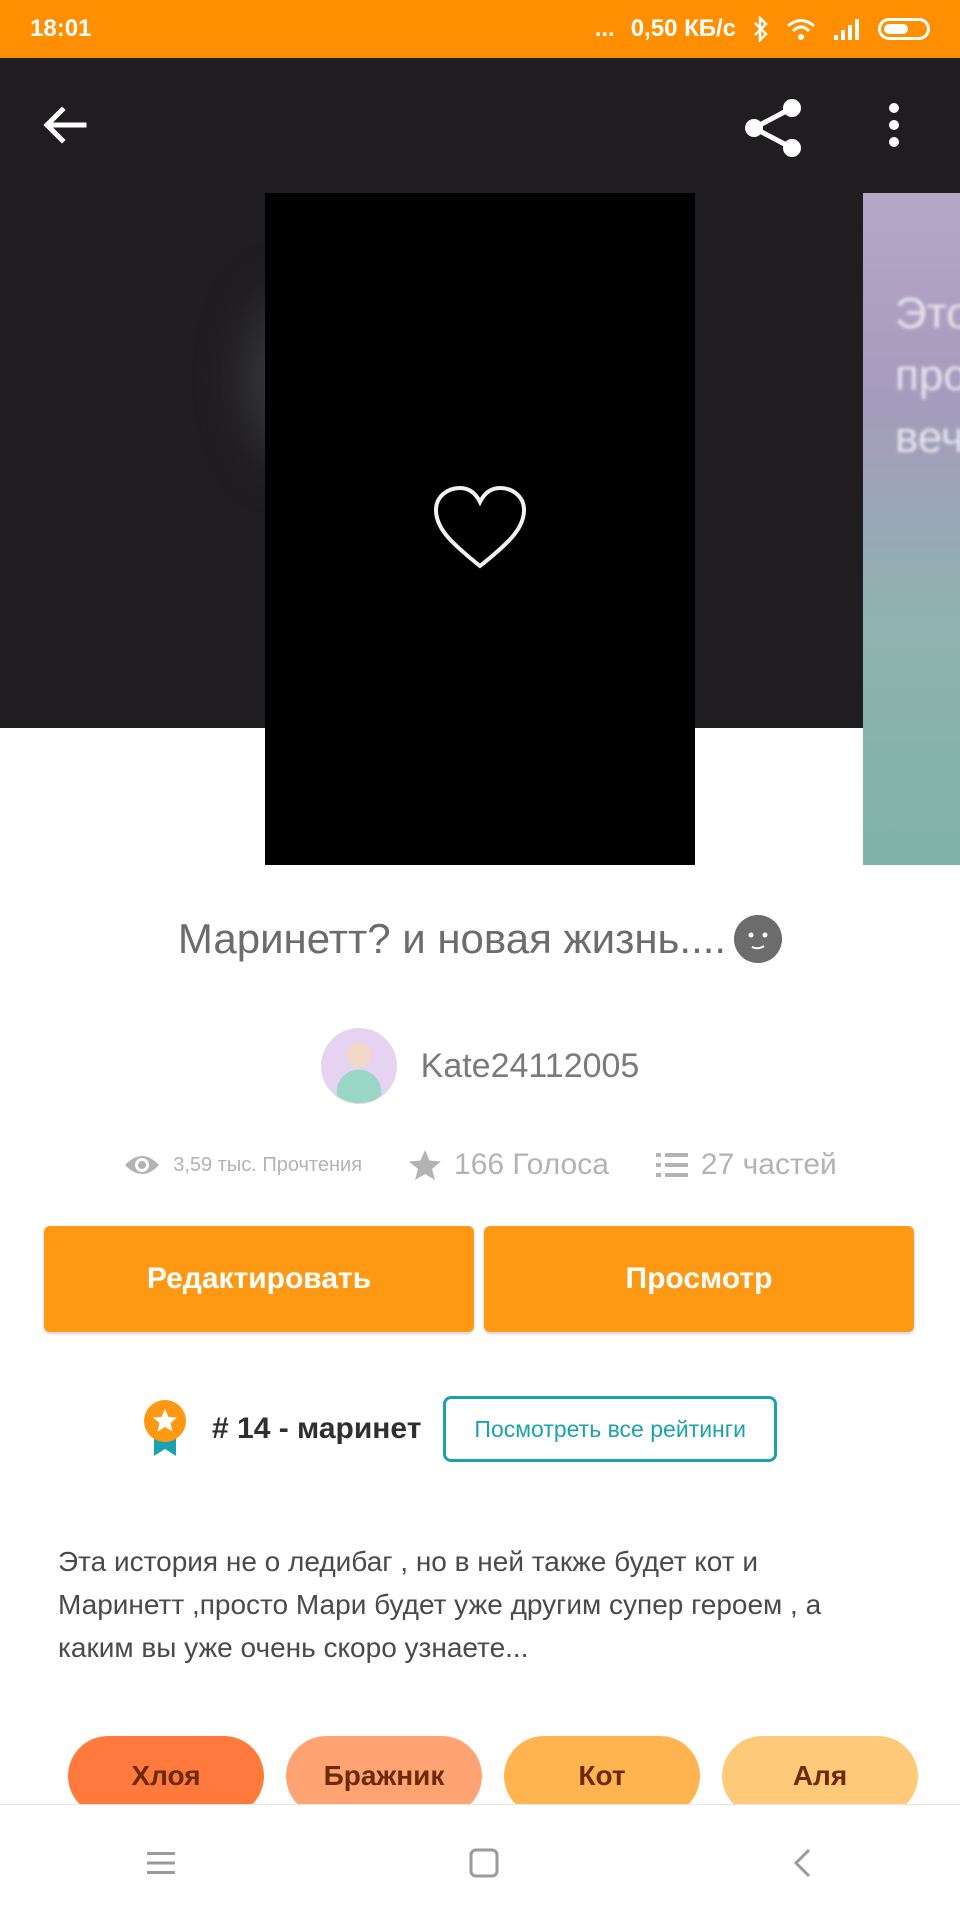 This screenshot has height=1921, width=960. What do you see at coordinates (425, 1165) in the screenshot?
I see `star-icon` at bounding box center [425, 1165].